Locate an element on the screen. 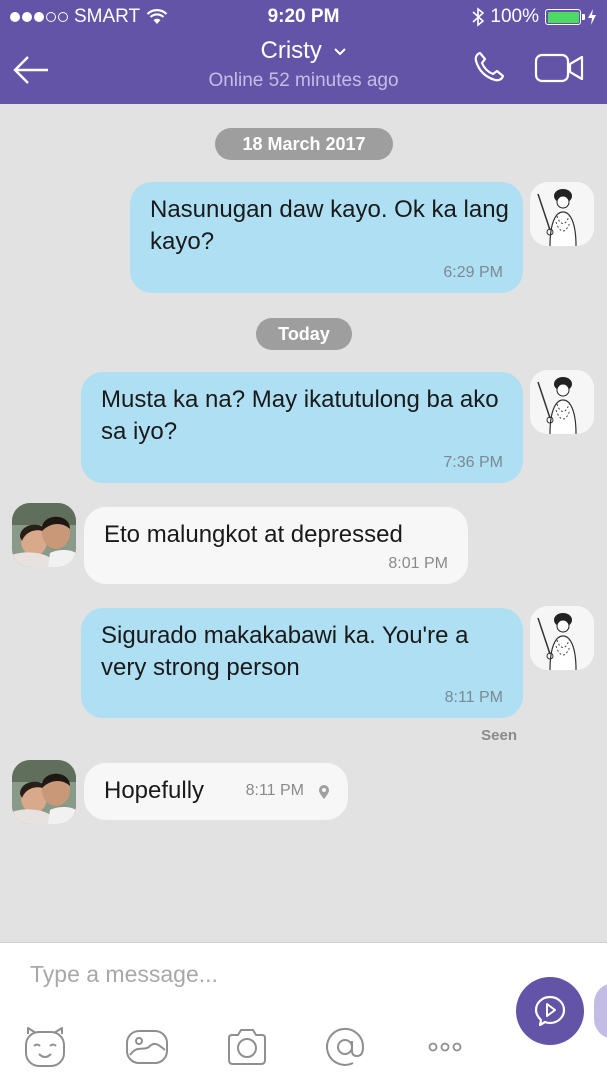 This screenshot has height=1081, width=607. send-button is located at coordinates (550, 1011).